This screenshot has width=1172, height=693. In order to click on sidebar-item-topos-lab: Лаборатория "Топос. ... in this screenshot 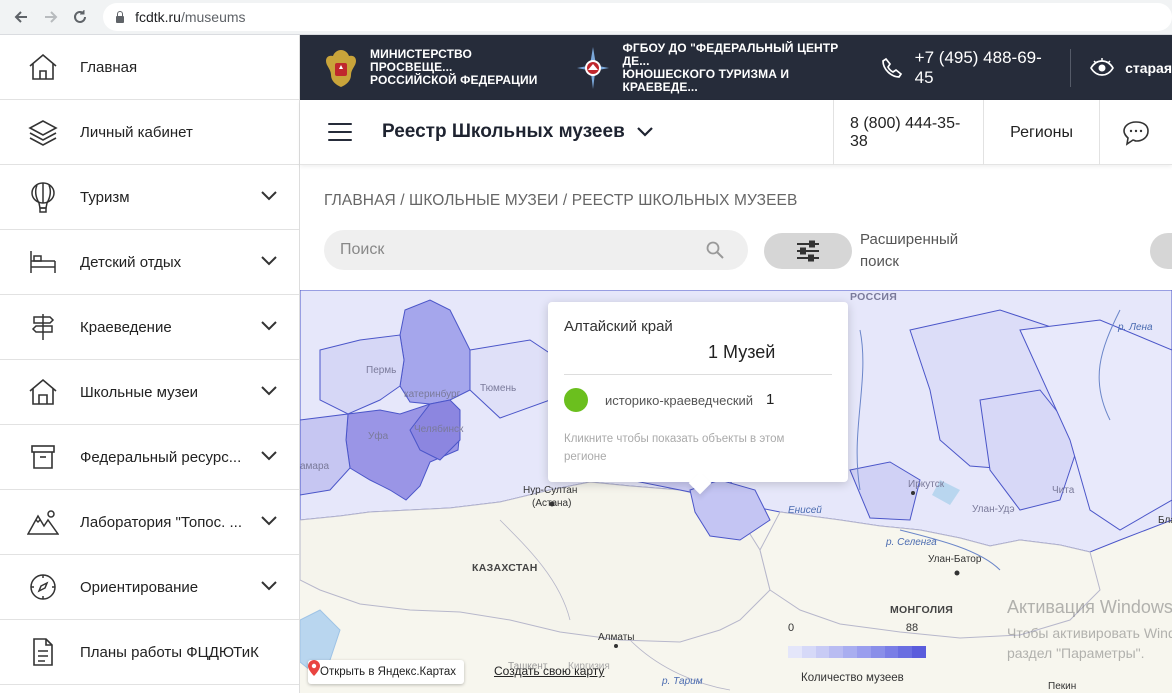, I will do `click(149, 522)`.